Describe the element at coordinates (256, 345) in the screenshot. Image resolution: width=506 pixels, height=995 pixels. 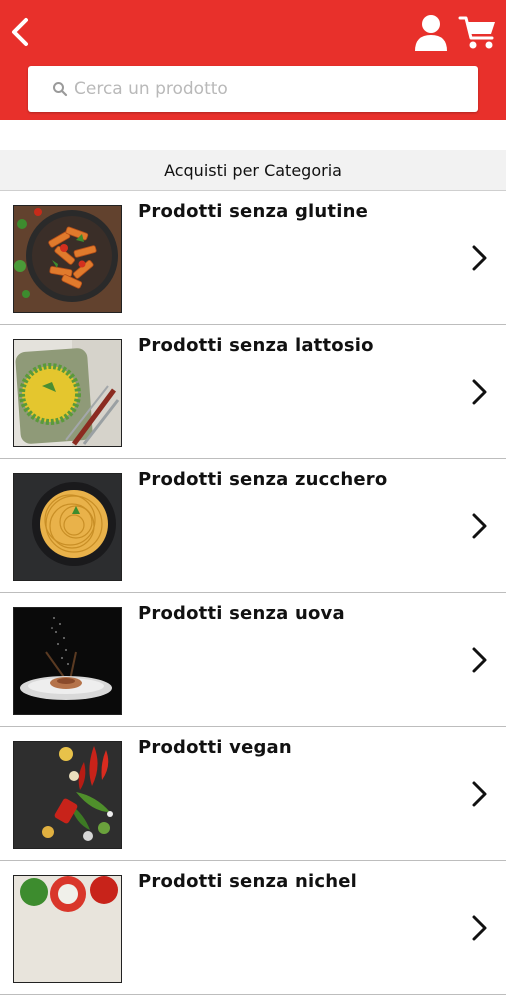
I see `category-label: Prodotti senza lattosio` at that location.